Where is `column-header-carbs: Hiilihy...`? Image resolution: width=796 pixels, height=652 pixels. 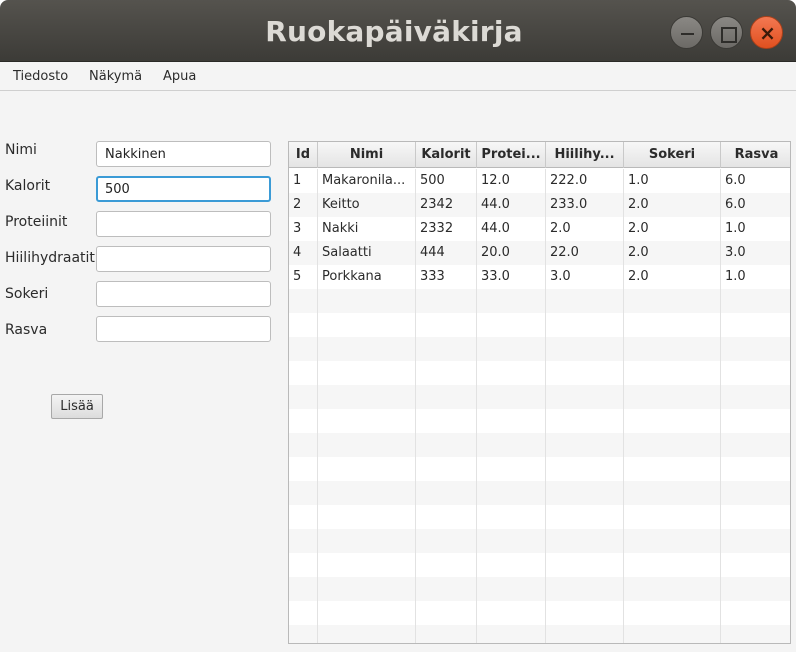 column-header-carbs: Hiilihy... is located at coordinates (585, 155).